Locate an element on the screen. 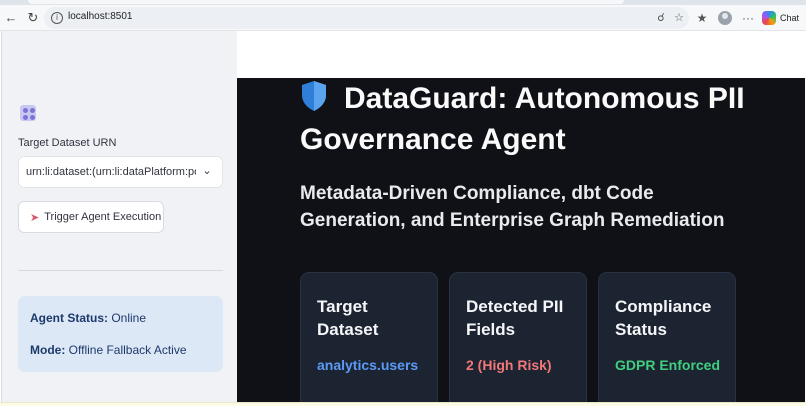 Image resolution: width=806 pixels, height=406 pixels. mode-label: Mode: is located at coordinates (48, 350).